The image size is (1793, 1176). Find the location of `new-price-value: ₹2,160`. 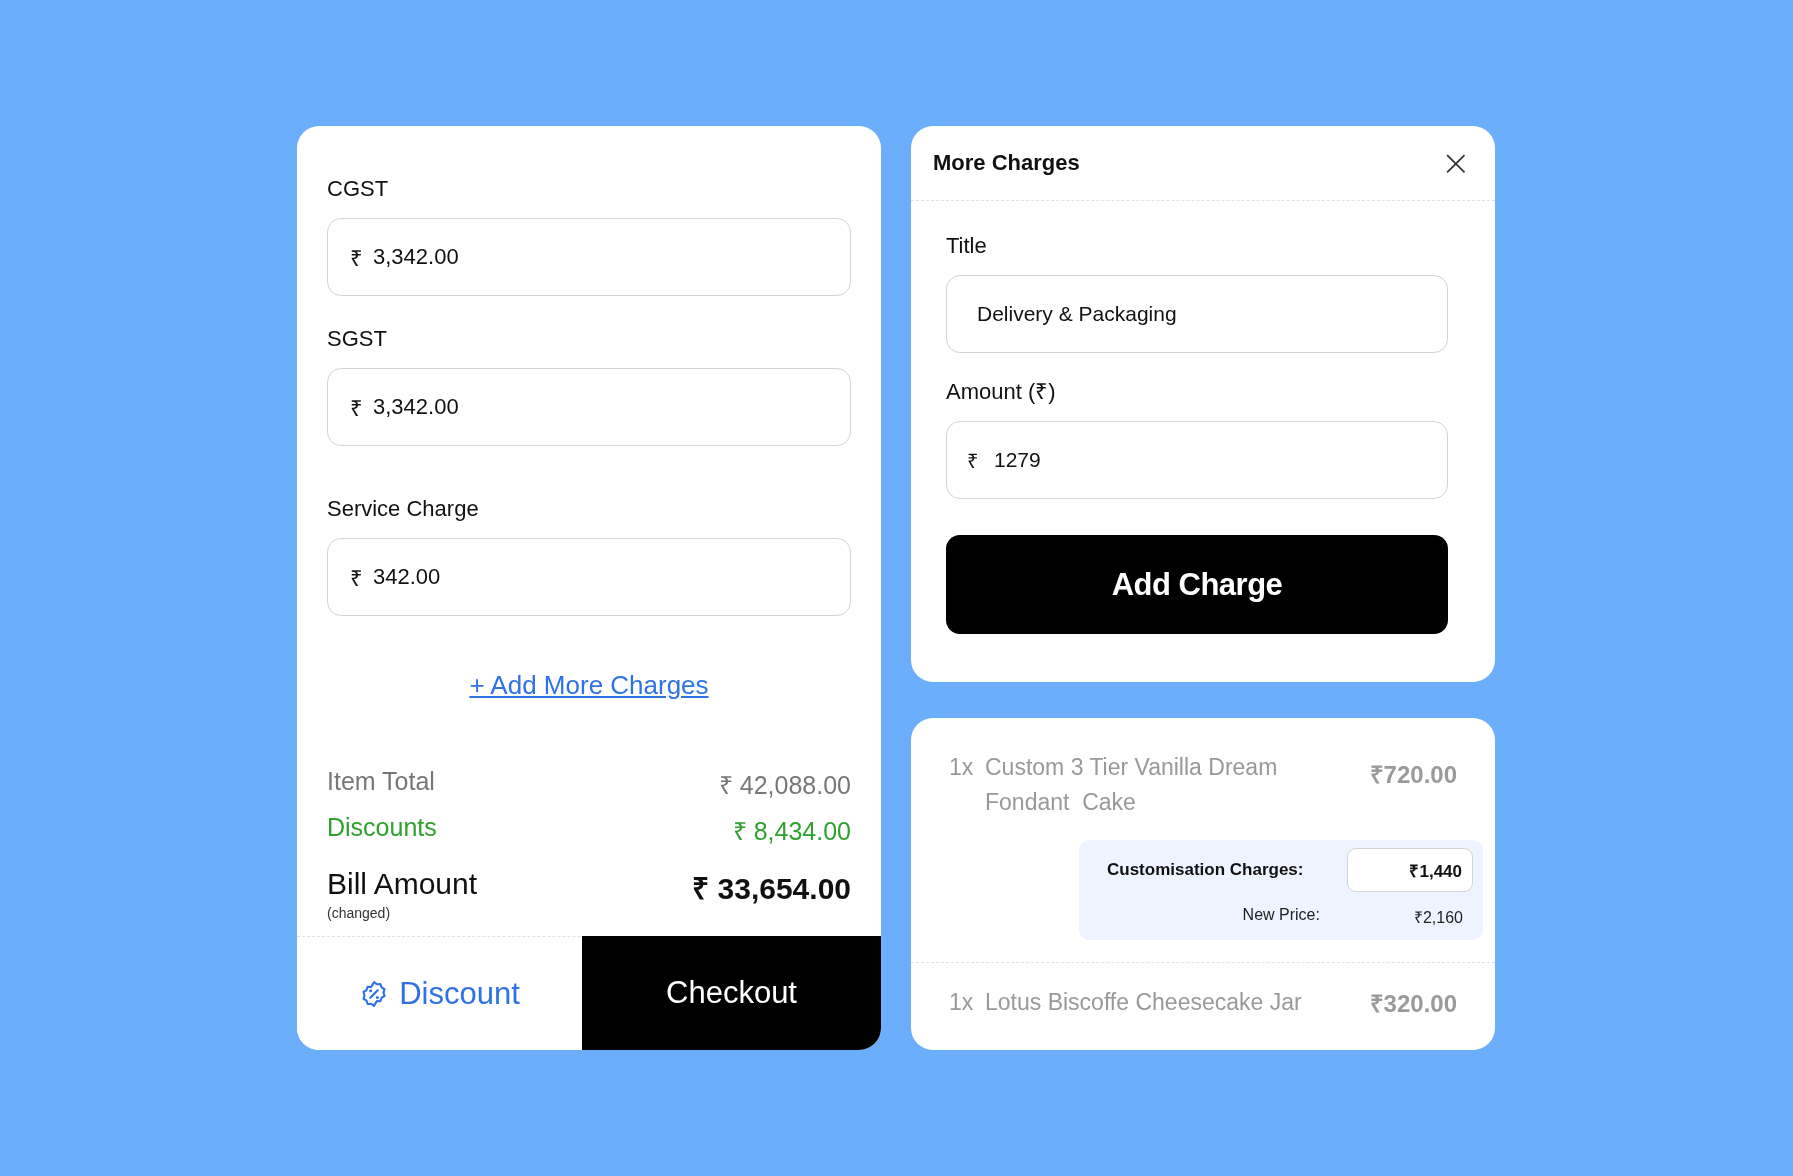

new-price-value: ₹2,160 is located at coordinates (1438, 918).